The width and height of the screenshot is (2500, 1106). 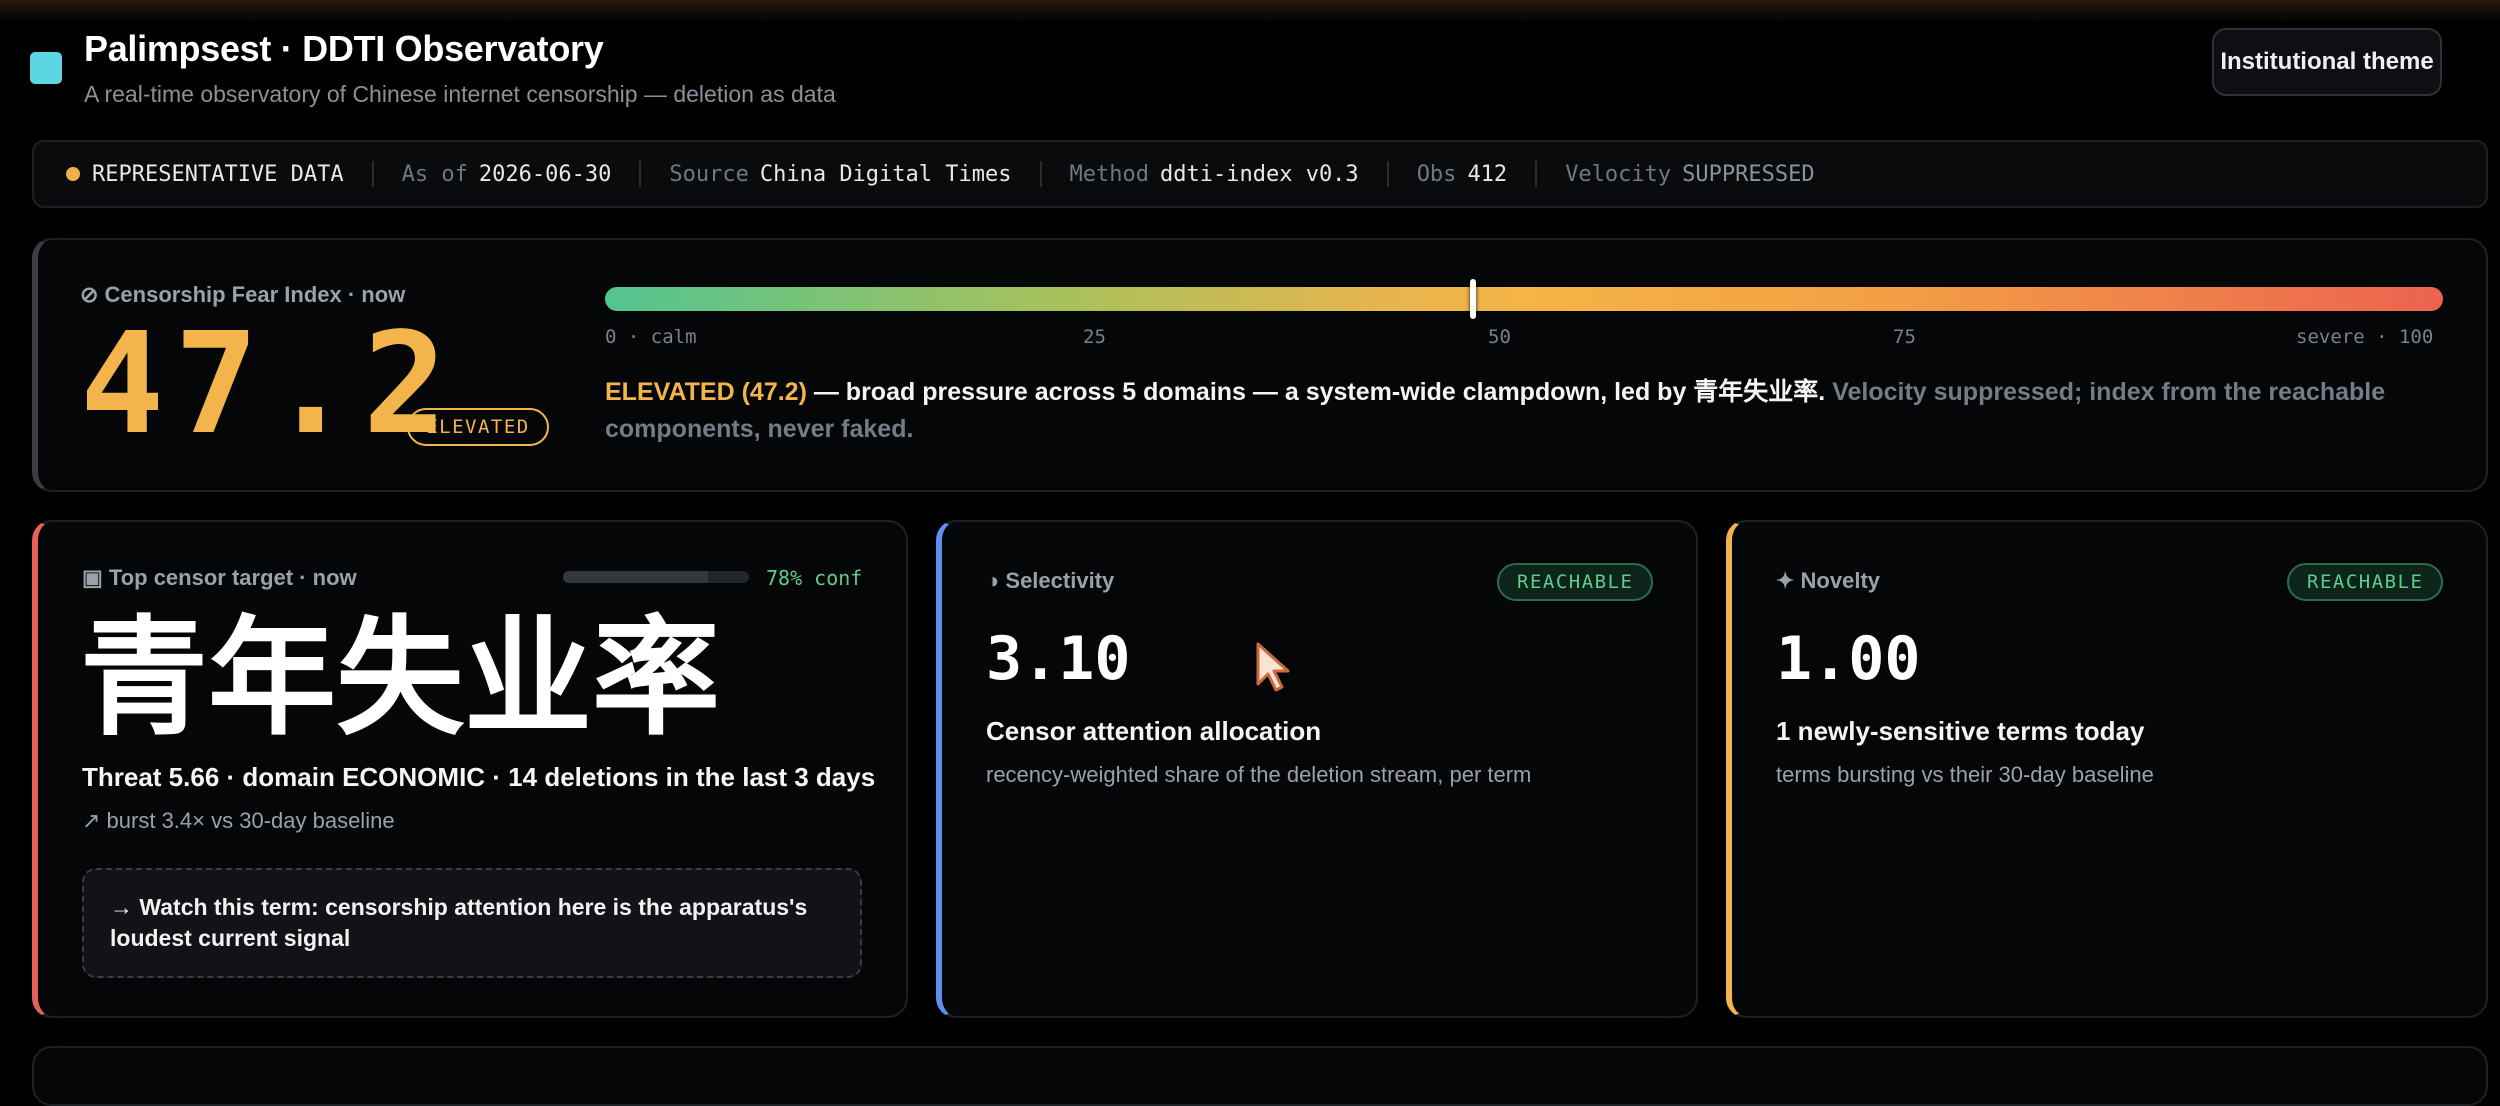 I want to click on selectivity-label: ◑ Selectivity, so click(x=1050, y=580).